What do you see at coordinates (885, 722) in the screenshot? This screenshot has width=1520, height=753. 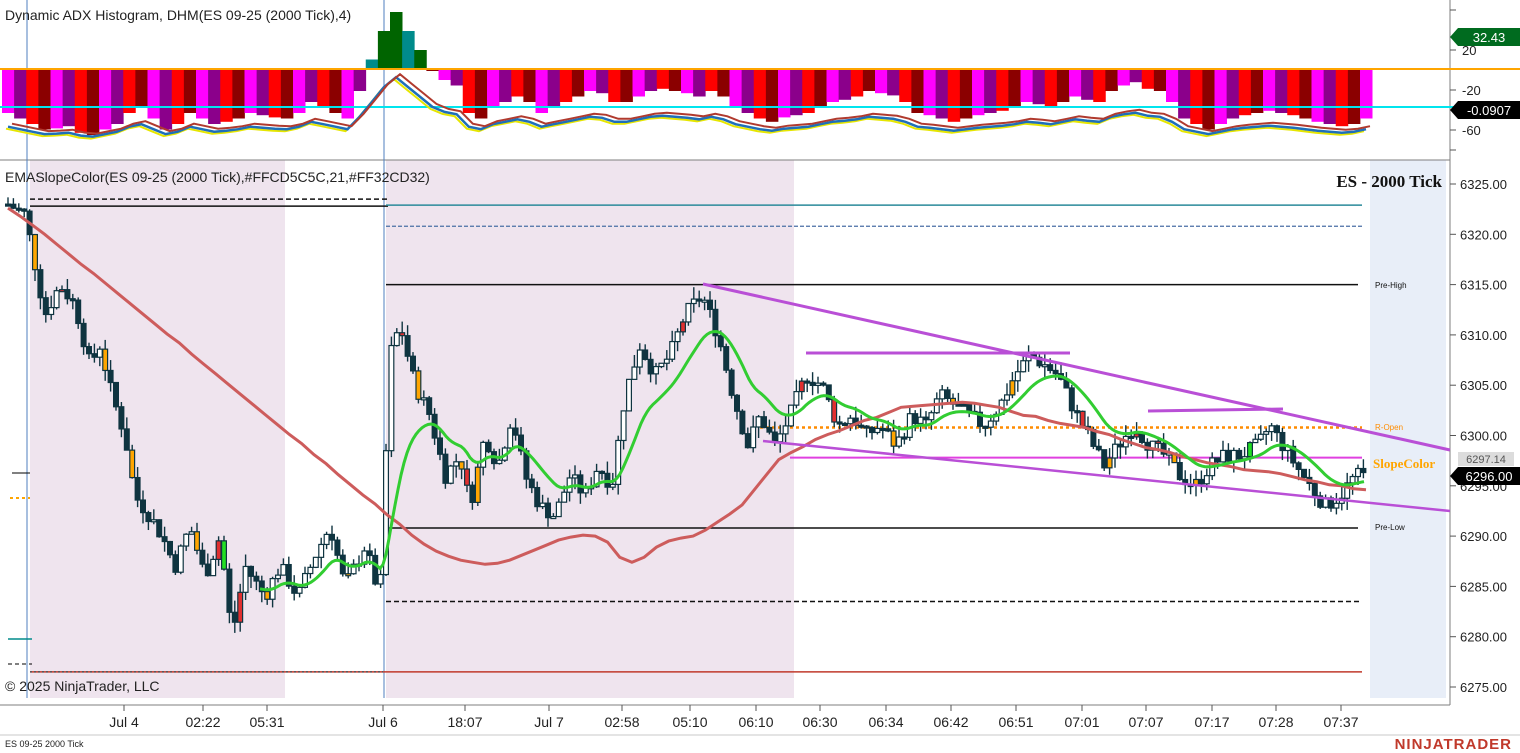 I see `time-tick-label: 06:34` at bounding box center [885, 722].